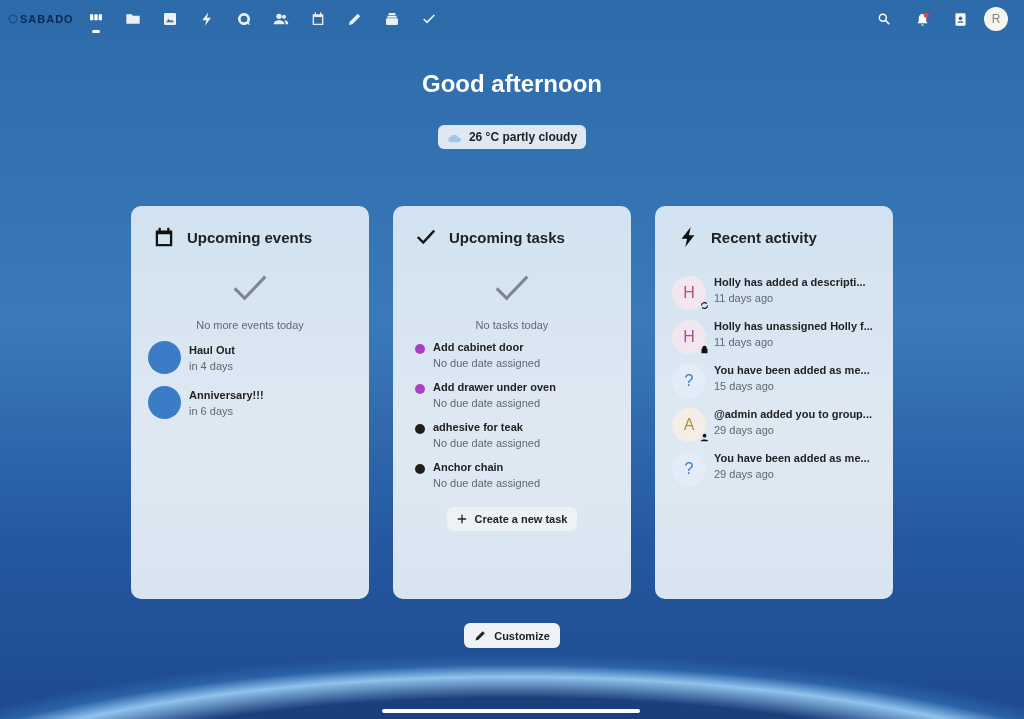  I want to click on create-task-button: Create a new task, so click(512, 519).